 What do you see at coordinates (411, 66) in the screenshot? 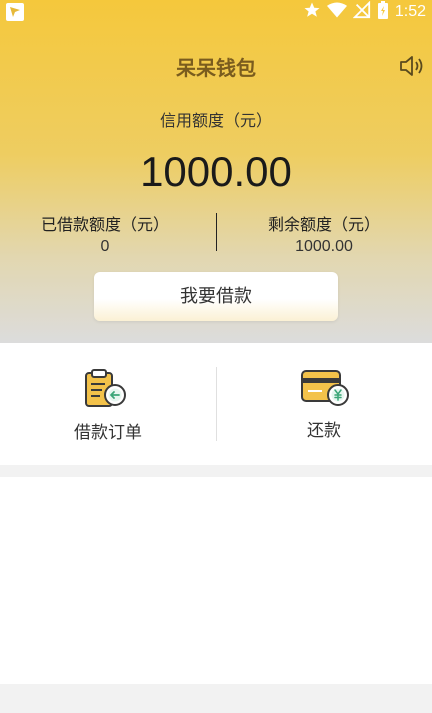
I see `speaker-icon` at bounding box center [411, 66].